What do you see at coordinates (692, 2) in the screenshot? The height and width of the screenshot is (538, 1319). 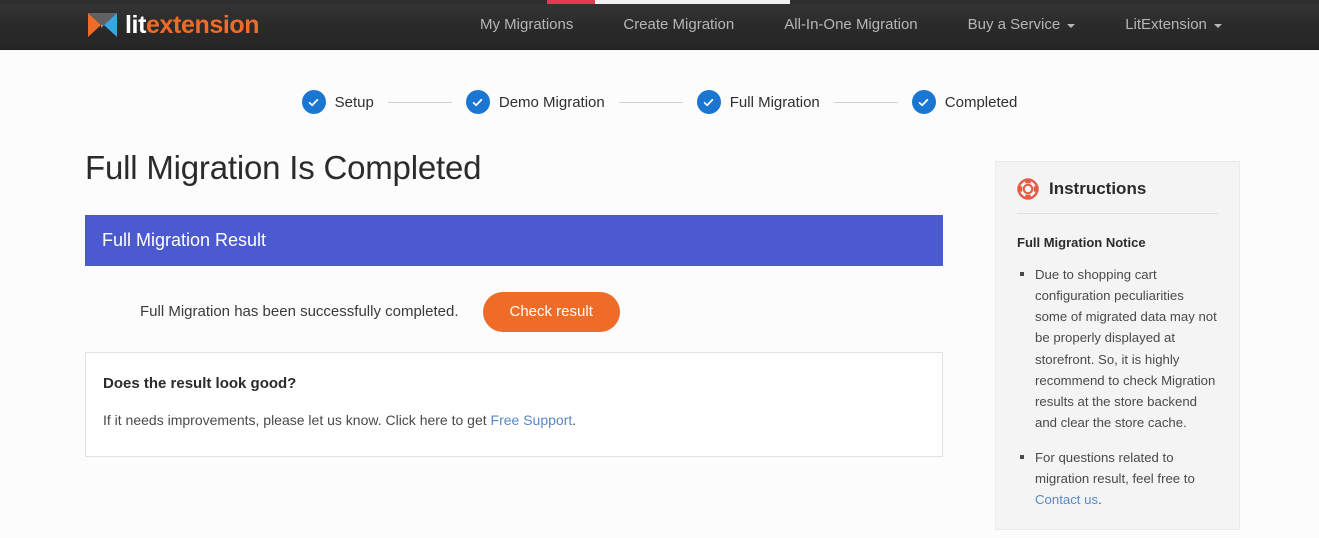 I see `loading-bar-trail-segment` at bounding box center [692, 2].